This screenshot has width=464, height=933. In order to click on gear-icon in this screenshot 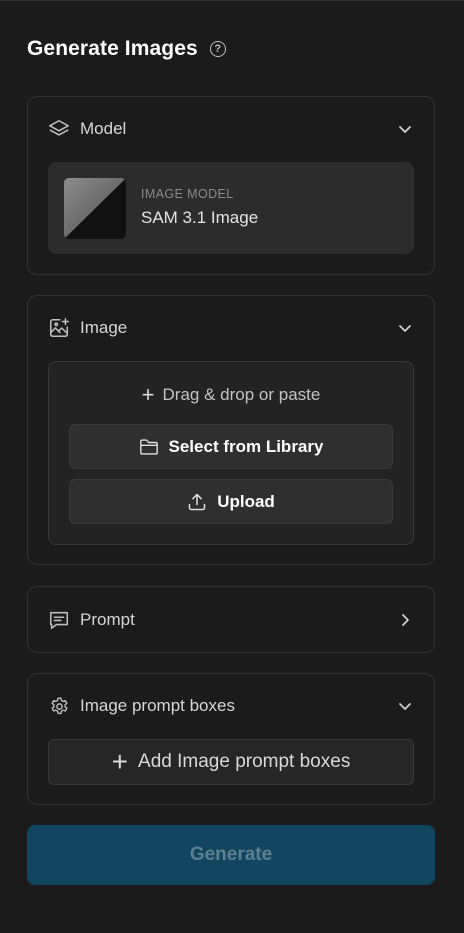, I will do `click(59, 706)`.